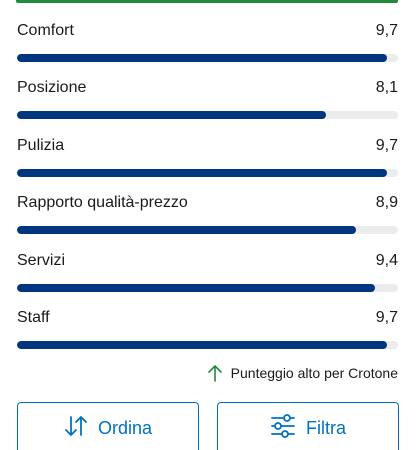 The width and height of the screenshot is (416, 450). What do you see at coordinates (386, 260) in the screenshot?
I see `rating-score: 9,4` at bounding box center [386, 260].